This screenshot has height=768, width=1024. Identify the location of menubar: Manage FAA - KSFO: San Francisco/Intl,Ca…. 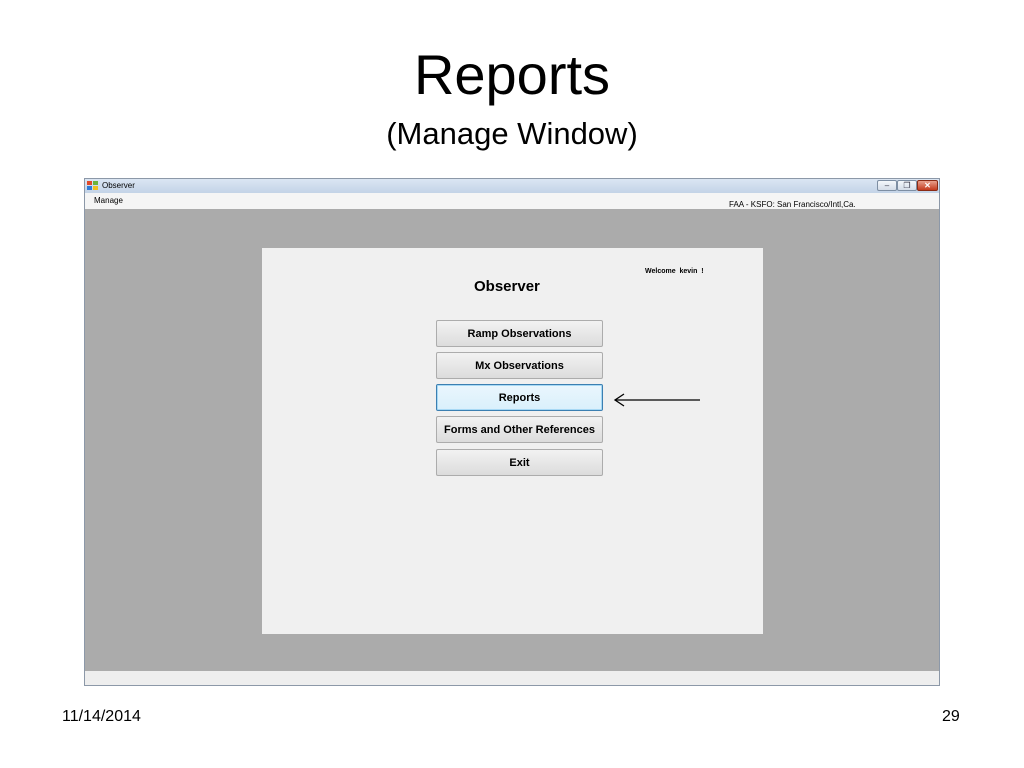
(512, 201).